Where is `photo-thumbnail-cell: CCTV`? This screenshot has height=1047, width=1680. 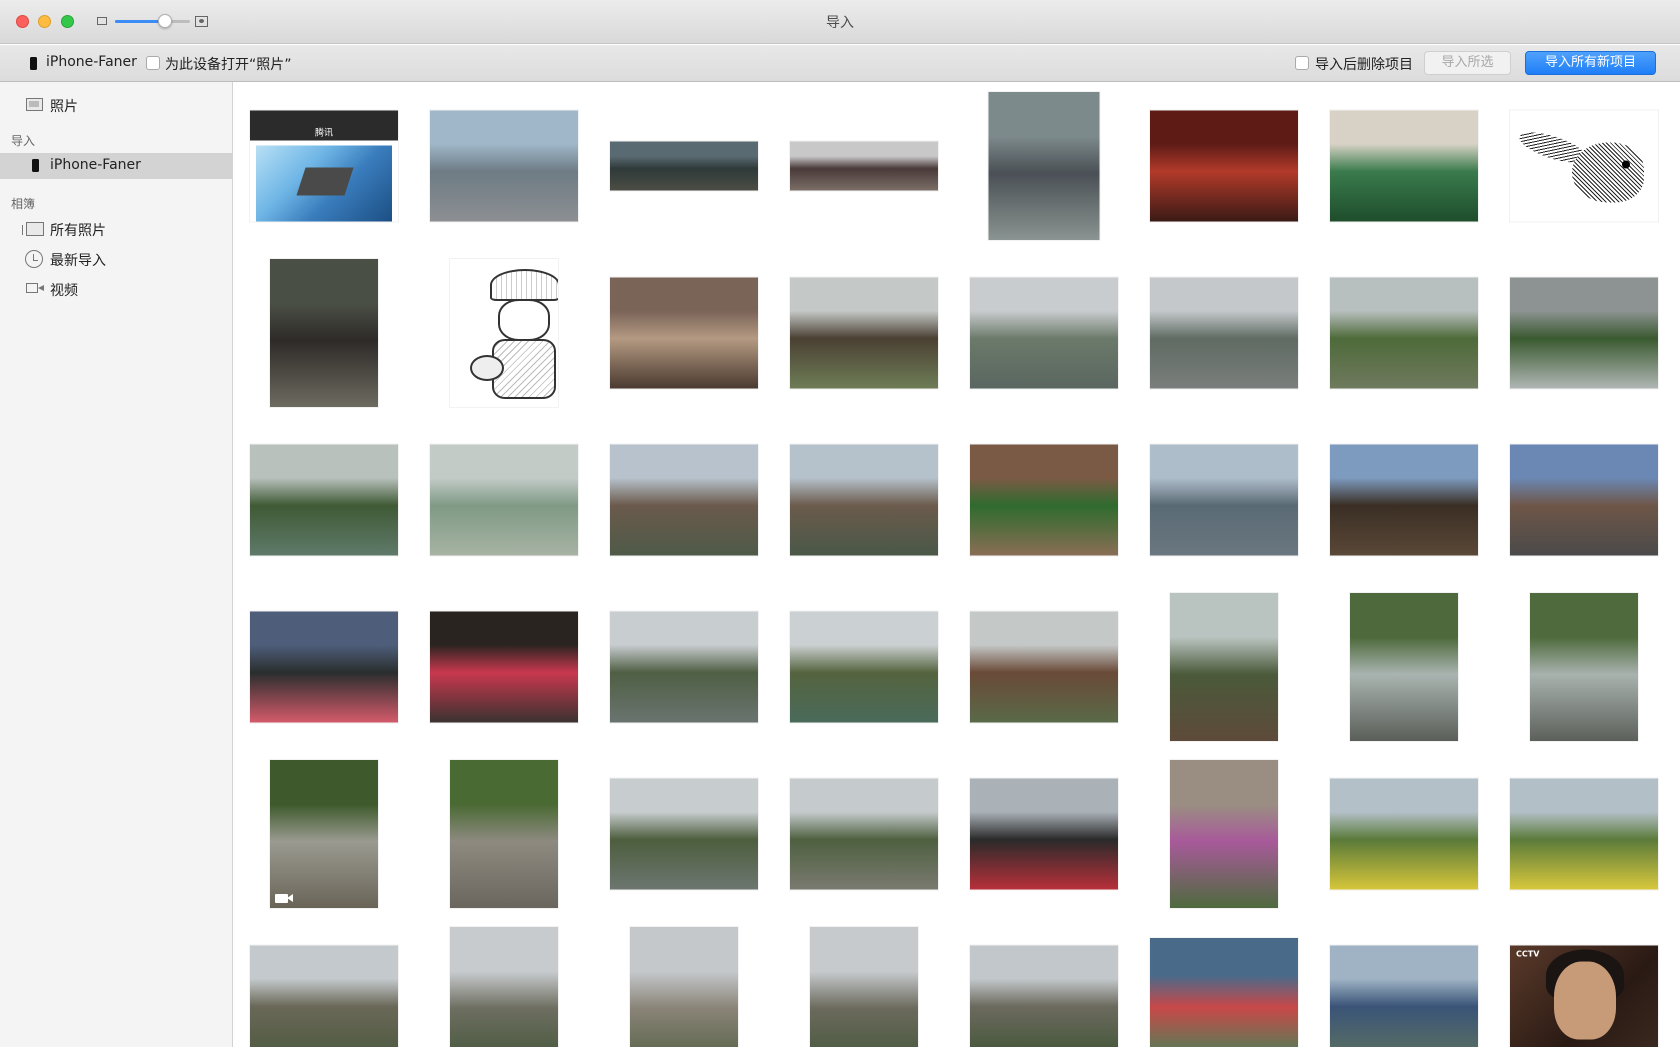 photo-thumbnail-cell: CCTV is located at coordinates (1584, 982).